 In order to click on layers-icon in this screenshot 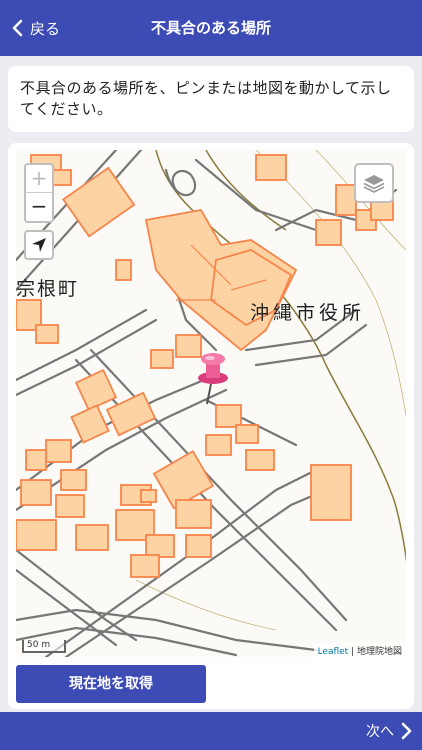, I will do `click(374, 184)`.